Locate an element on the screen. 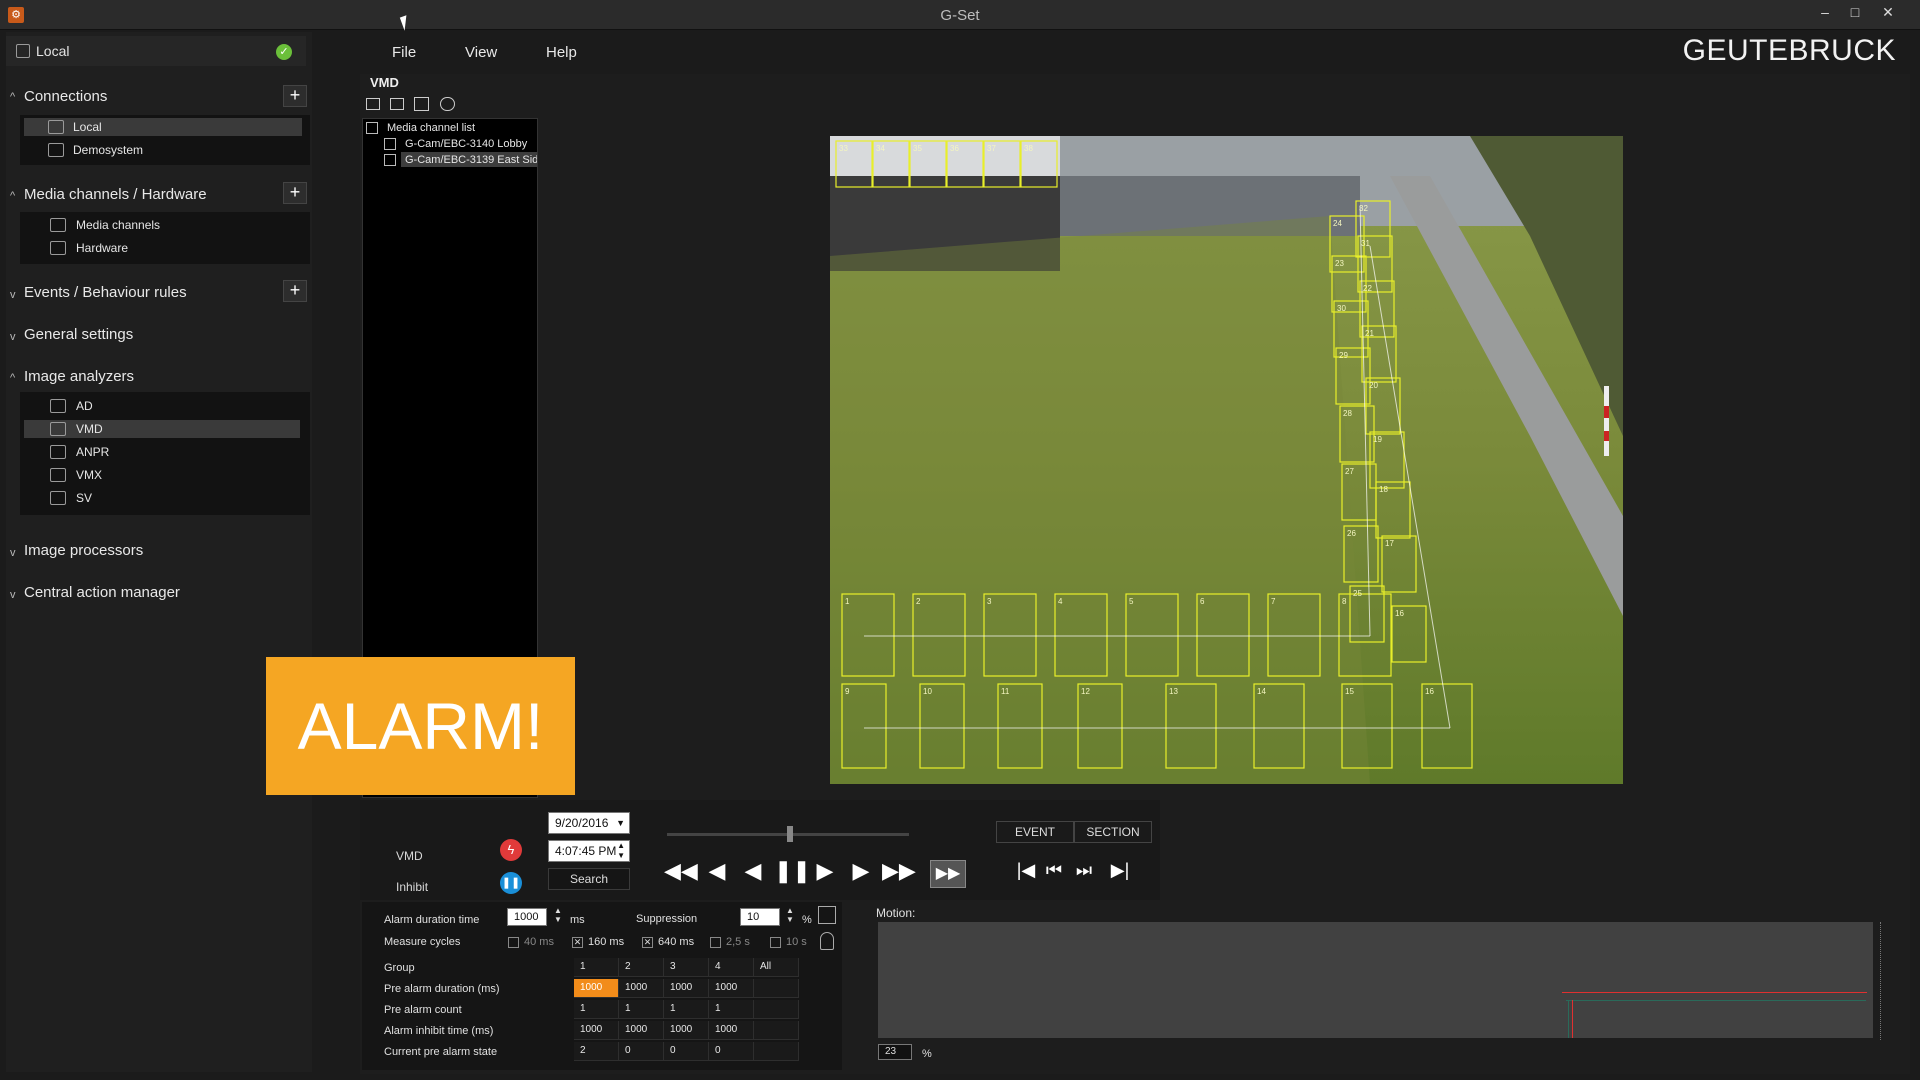 The height and width of the screenshot is (1080, 1920). analyzer-item-ad: AD is located at coordinates (84, 406).